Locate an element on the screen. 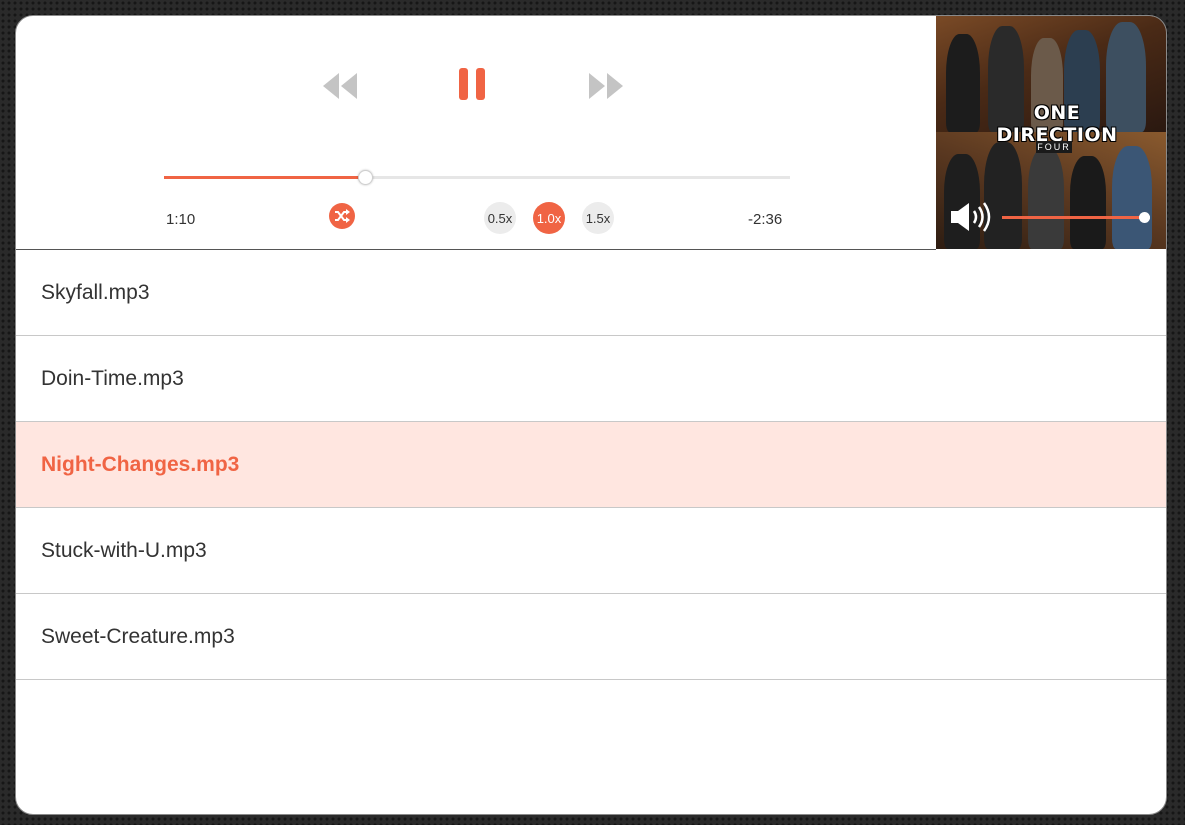 Image resolution: width=1185 pixels, height=825 pixels. shuffle-icon is located at coordinates (342, 216).